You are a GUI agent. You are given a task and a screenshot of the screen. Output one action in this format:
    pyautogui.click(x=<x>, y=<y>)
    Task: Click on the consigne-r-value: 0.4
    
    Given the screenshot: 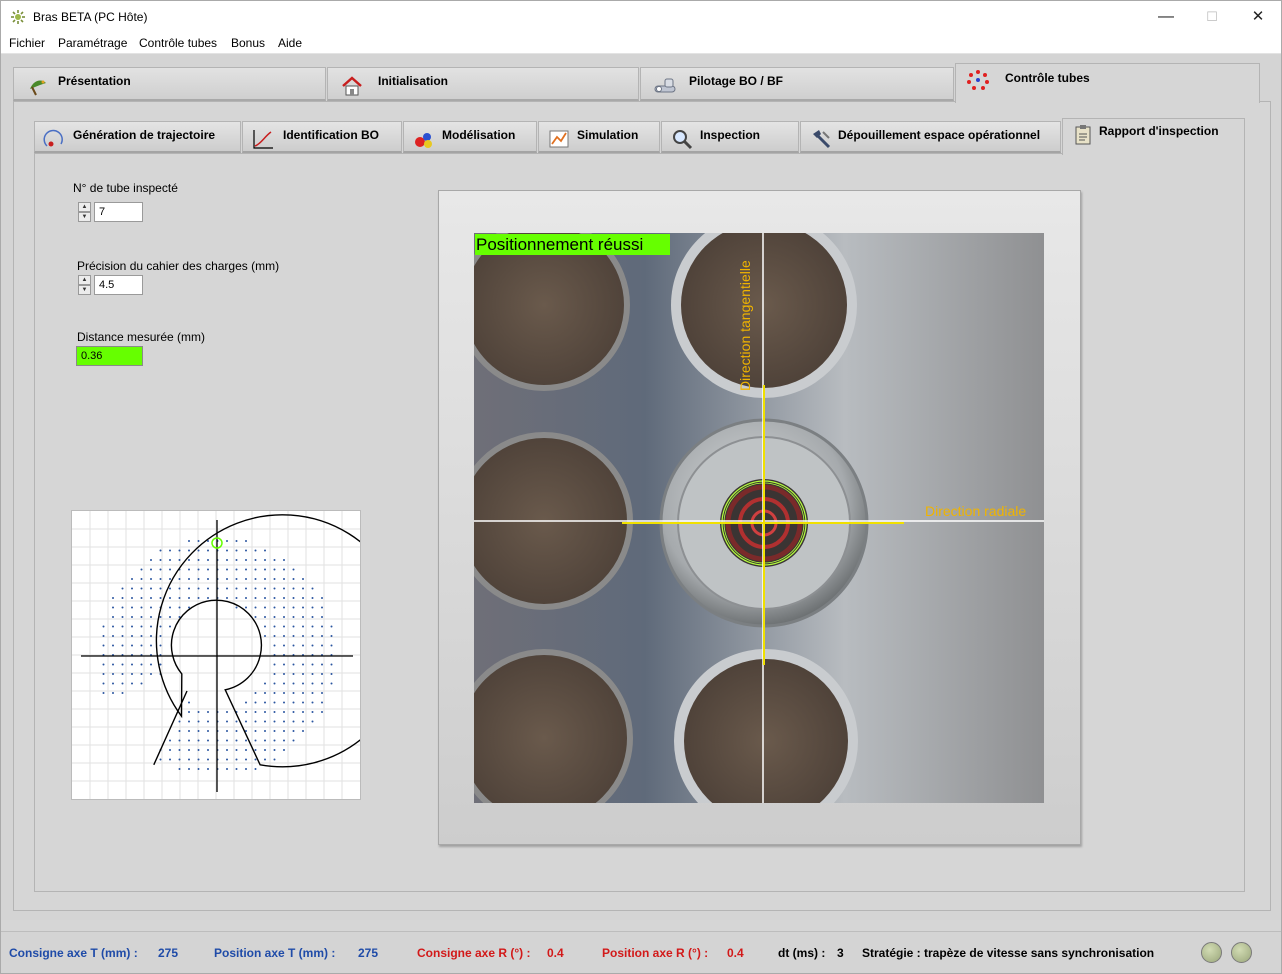 What is the action you would take?
    pyautogui.click(x=555, y=953)
    